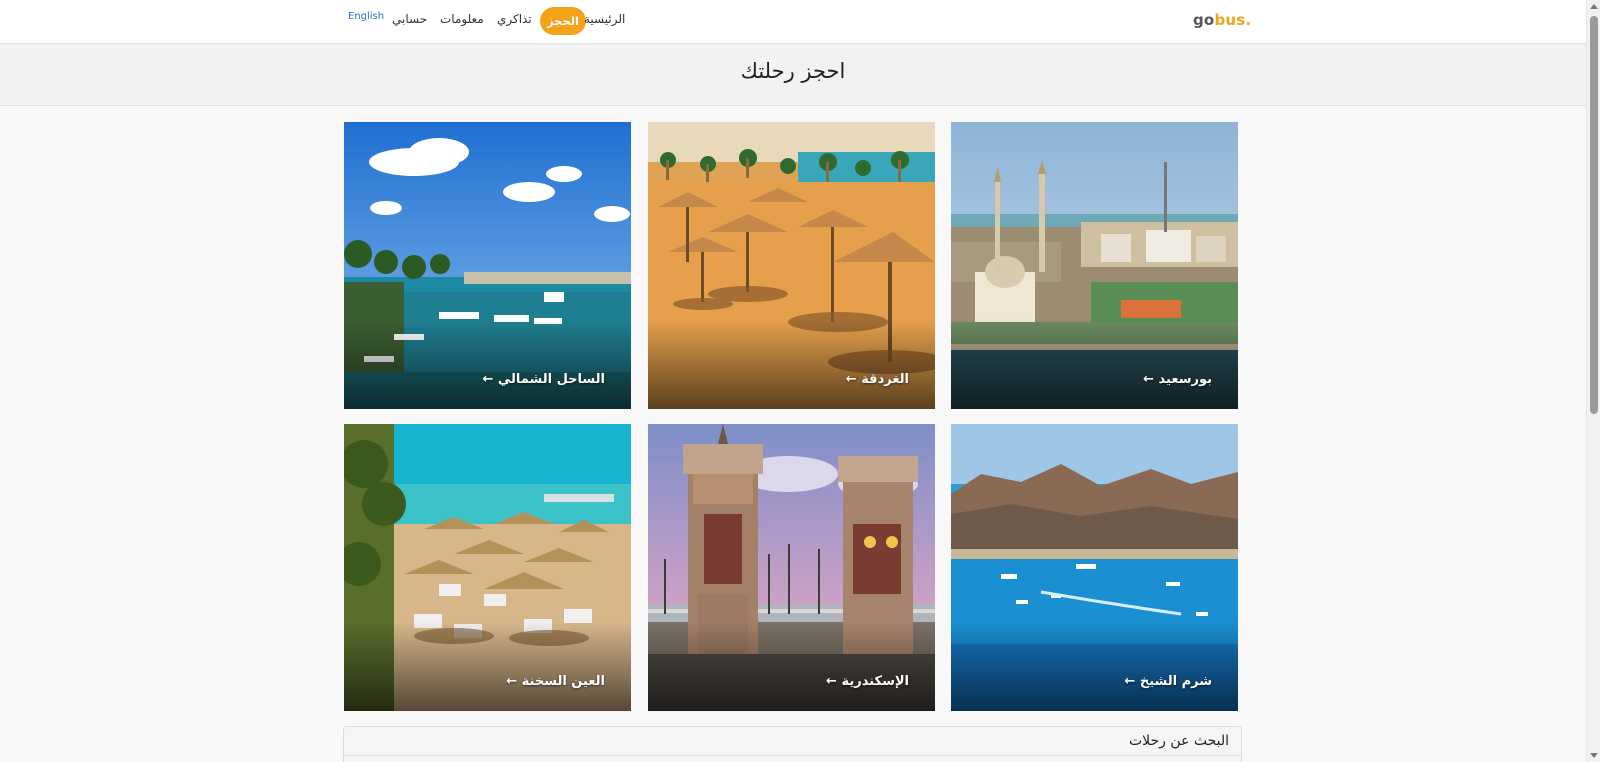 The width and height of the screenshot is (1600, 762). I want to click on page-header: احجز رحلتك, so click(793, 75).